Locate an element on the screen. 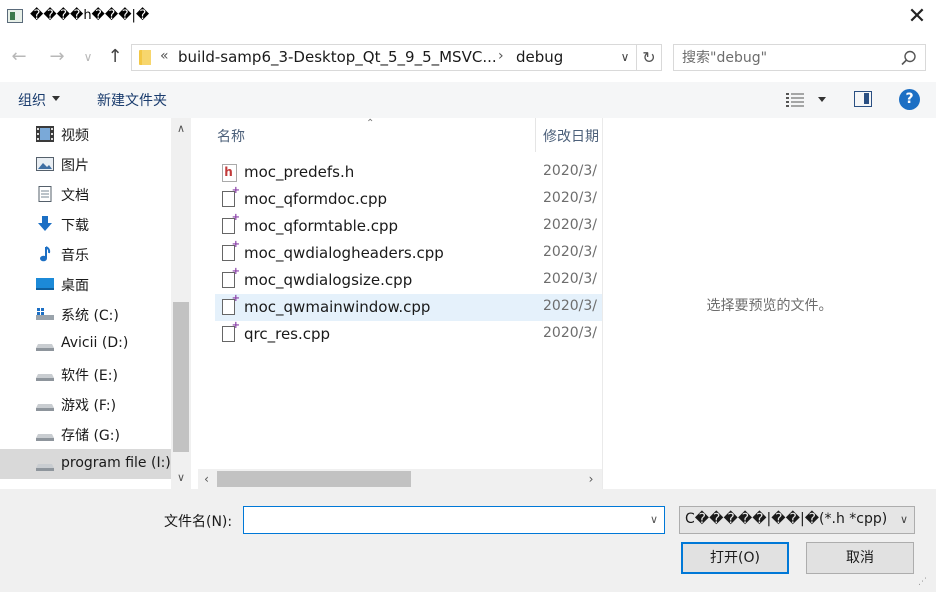 The width and height of the screenshot is (936, 592). column-divider is located at coordinates (535, 135).